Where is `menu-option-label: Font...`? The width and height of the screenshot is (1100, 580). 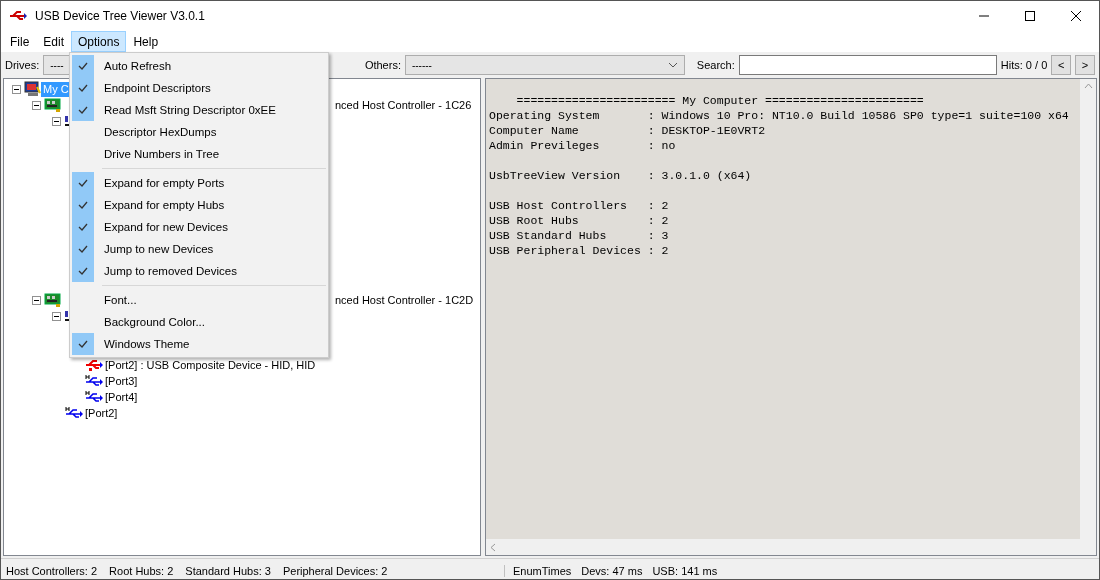
menu-option-label: Font... is located at coordinates (120, 300).